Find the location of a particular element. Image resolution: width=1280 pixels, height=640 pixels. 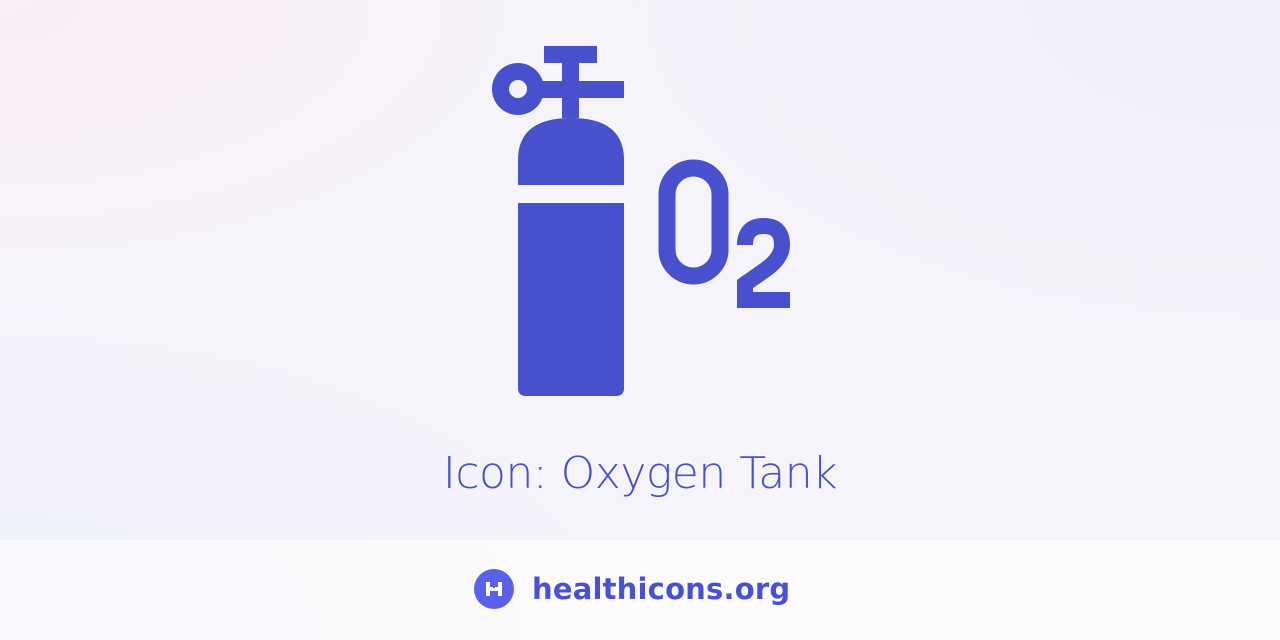

site-name: healthicons.org is located at coordinates (661, 589).